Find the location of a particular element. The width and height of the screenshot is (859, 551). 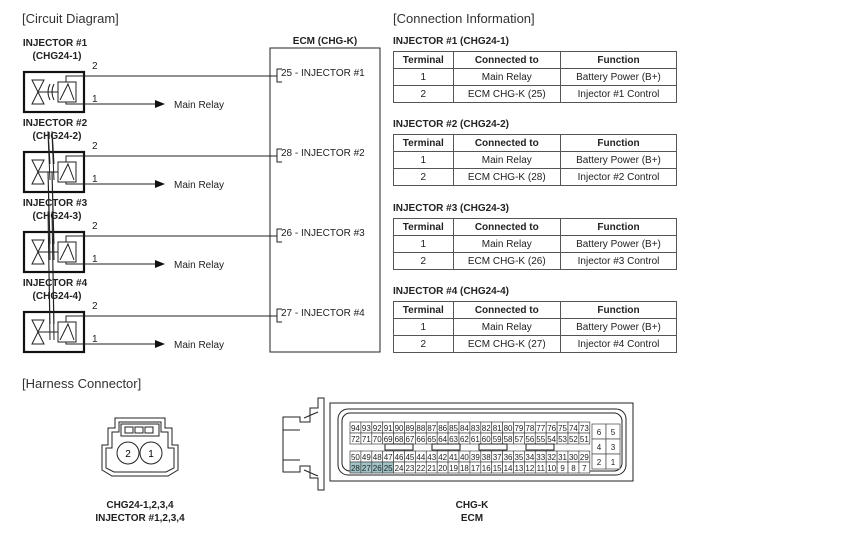

injector-name: INJECTOR #3 is located at coordinates (55, 203).